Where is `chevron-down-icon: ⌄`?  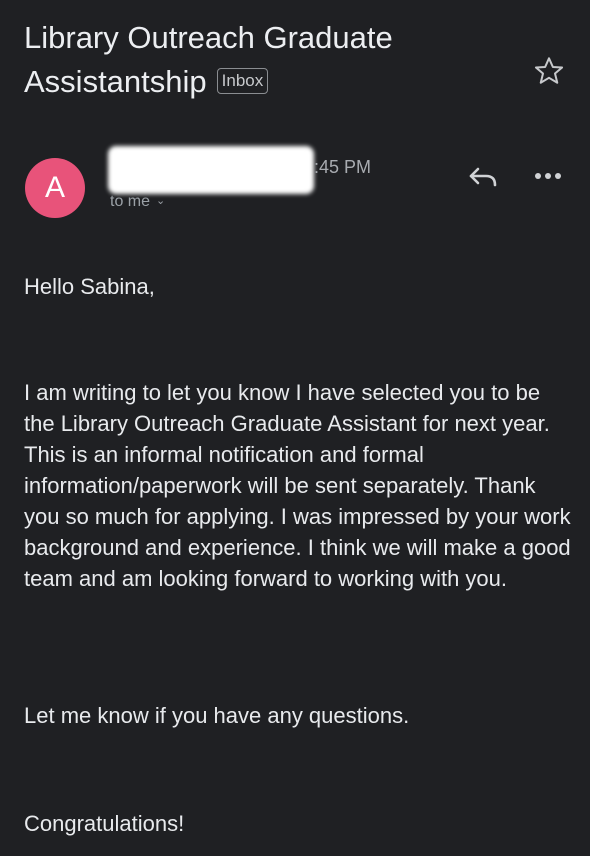 chevron-down-icon: ⌄ is located at coordinates (161, 201).